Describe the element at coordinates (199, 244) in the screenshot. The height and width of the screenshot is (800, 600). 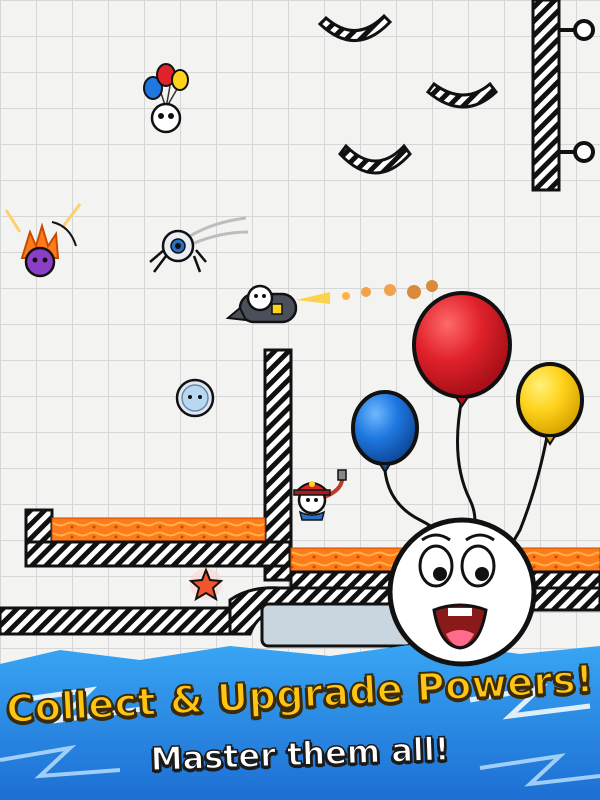
I see `spider-hero-character` at that location.